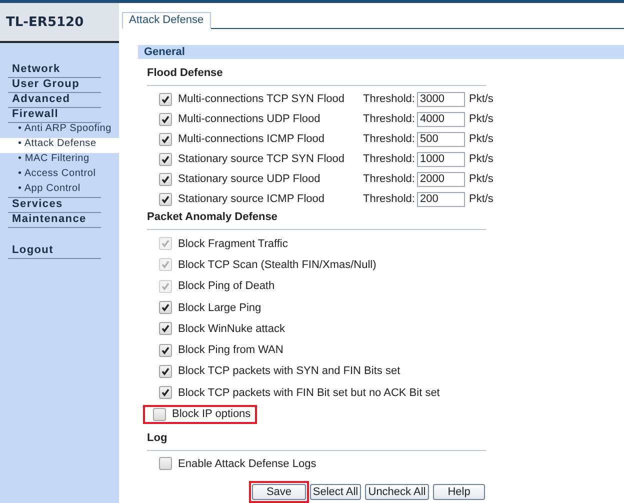 This screenshot has width=624, height=503. I want to click on action-button: Save, so click(279, 492).